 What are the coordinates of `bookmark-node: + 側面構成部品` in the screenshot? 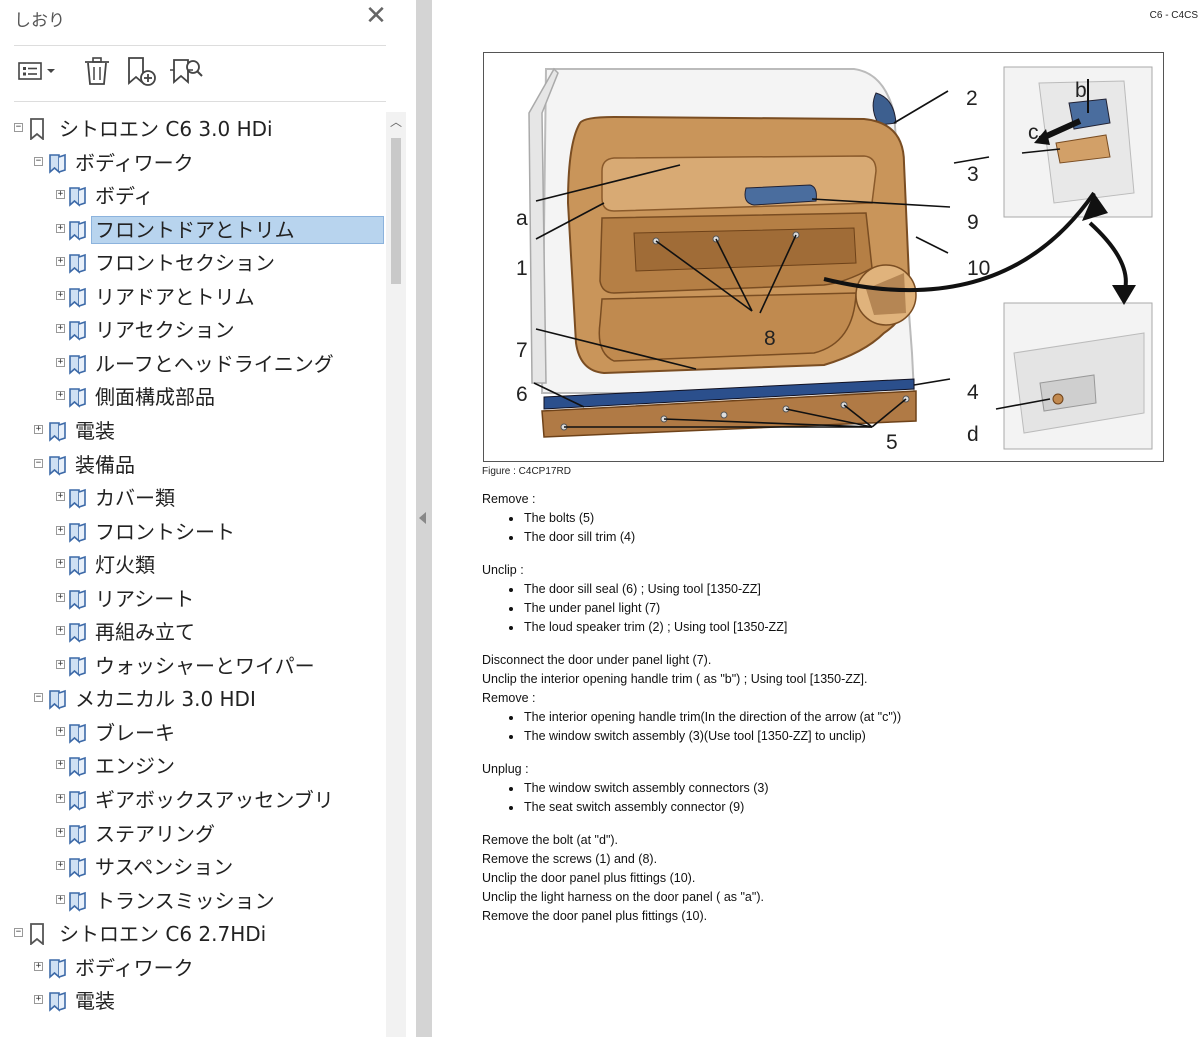 It's located at (195, 396).